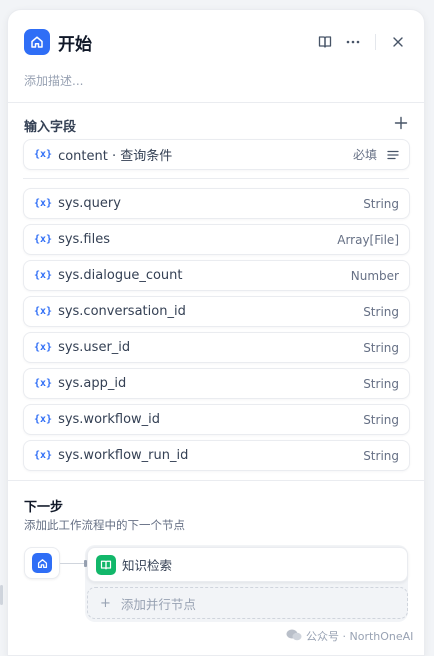  What do you see at coordinates (123, 455) in the screenshot?
I see `field-name: sys.workflow_run_id` at bounding box center [123, 455].